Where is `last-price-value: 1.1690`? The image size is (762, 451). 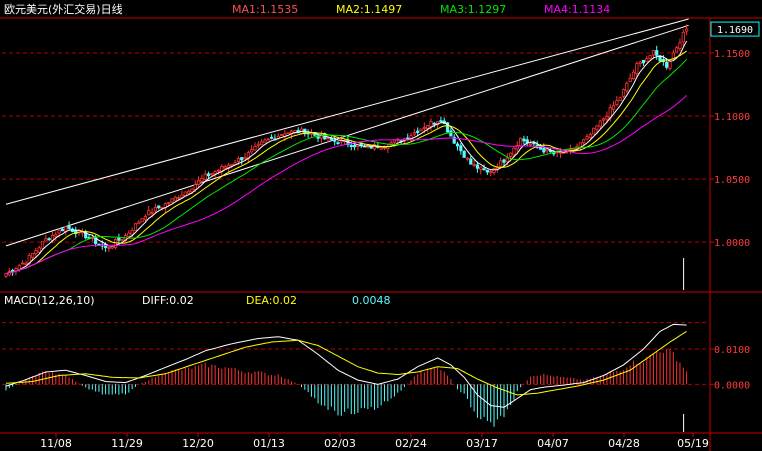 last-price-value: 1.1690 is located at coordinates (735, 30).